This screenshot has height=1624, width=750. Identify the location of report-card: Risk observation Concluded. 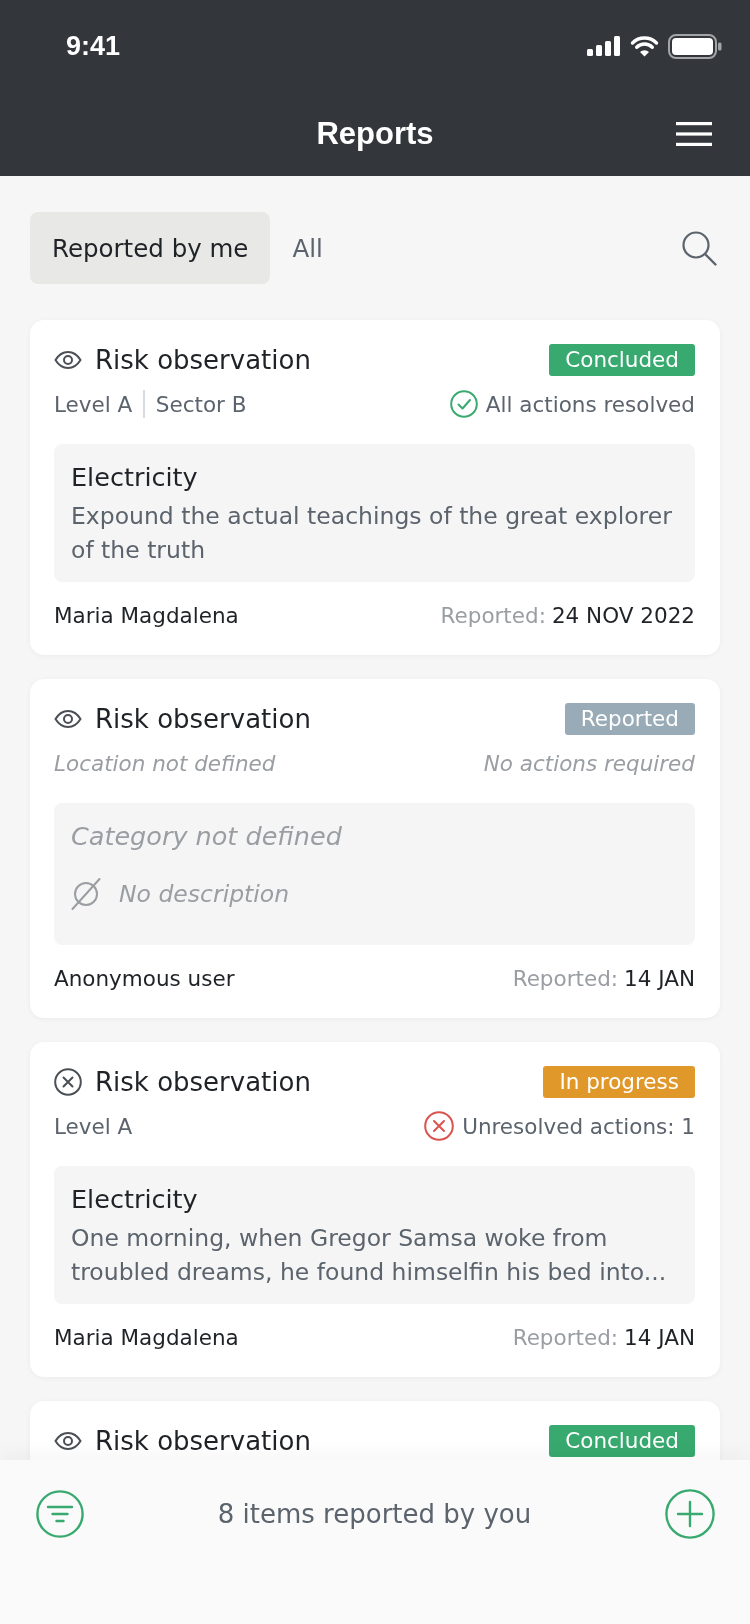
(375, 1430).